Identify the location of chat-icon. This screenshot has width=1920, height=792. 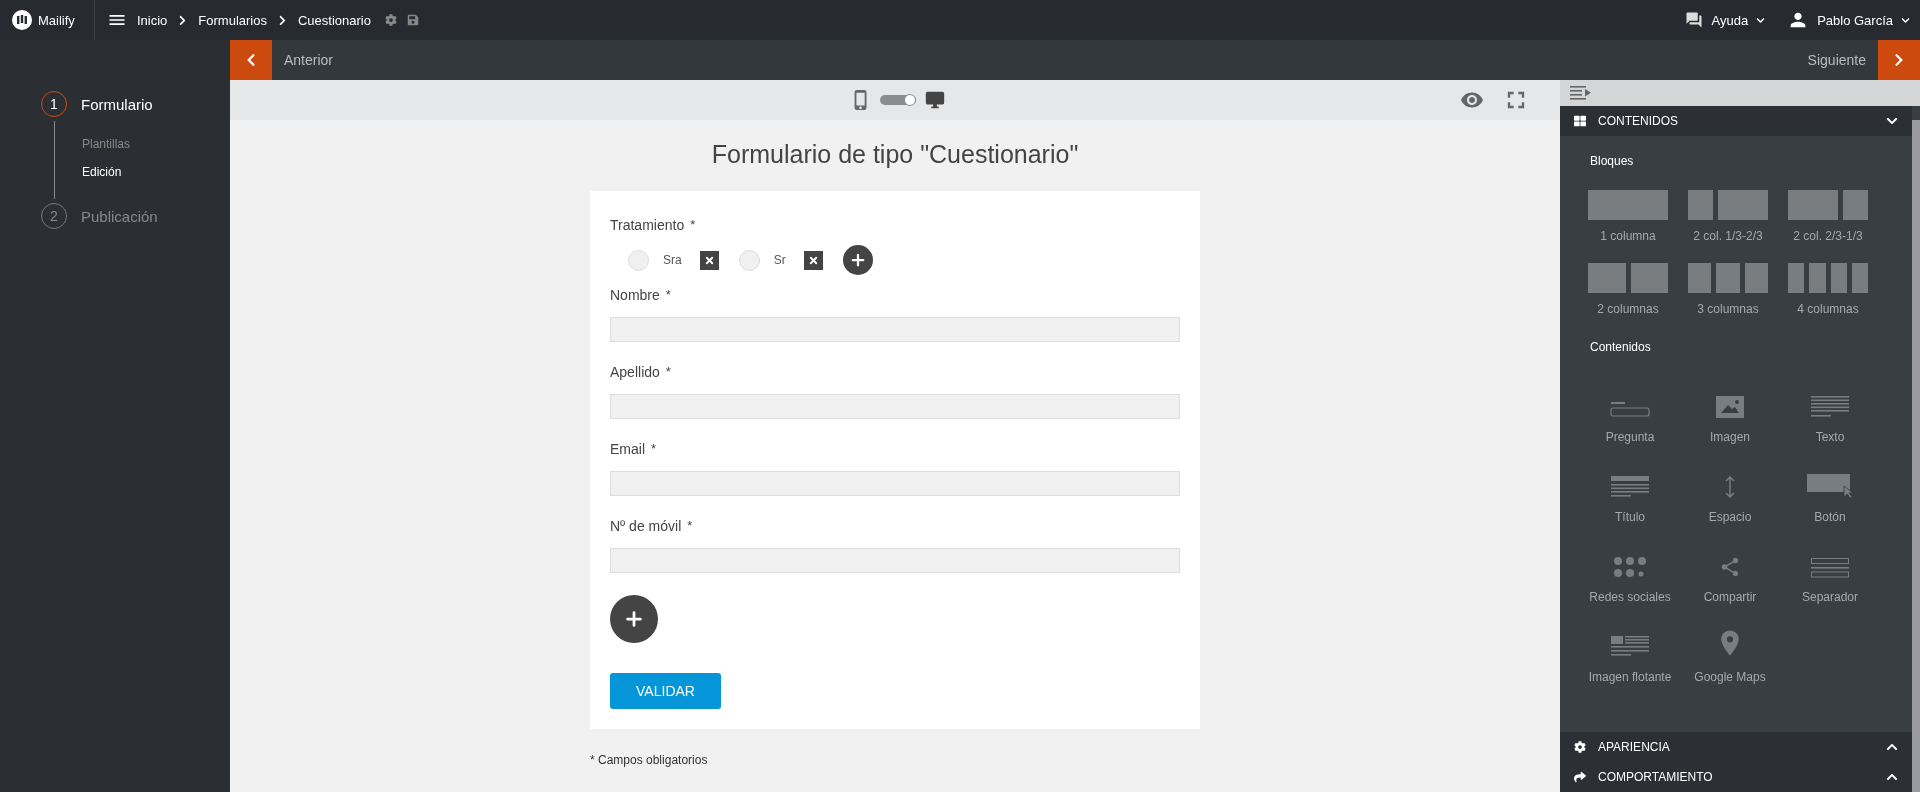
(1694, 20).